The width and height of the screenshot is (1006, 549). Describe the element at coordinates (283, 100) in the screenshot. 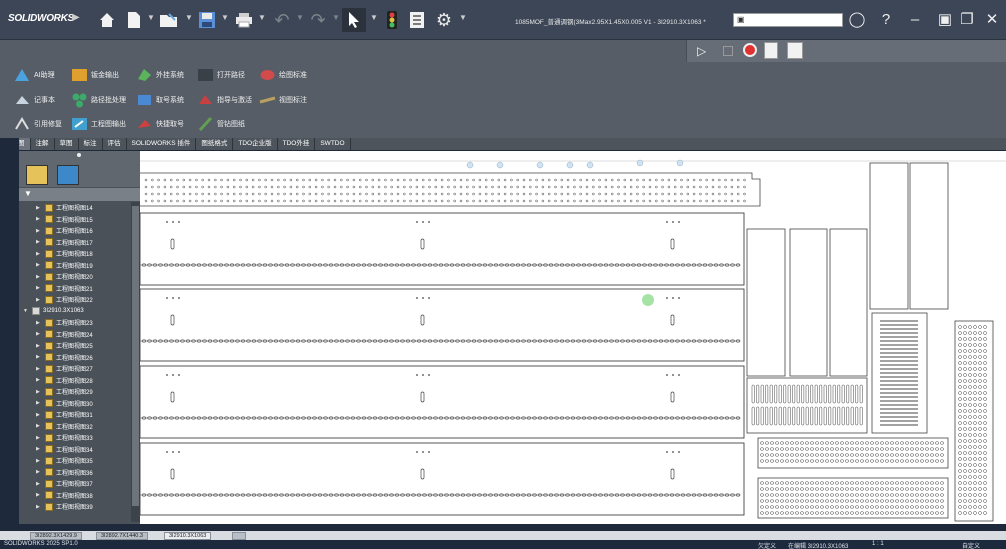

I see `view-annotation-button: 视图标注` at that location.